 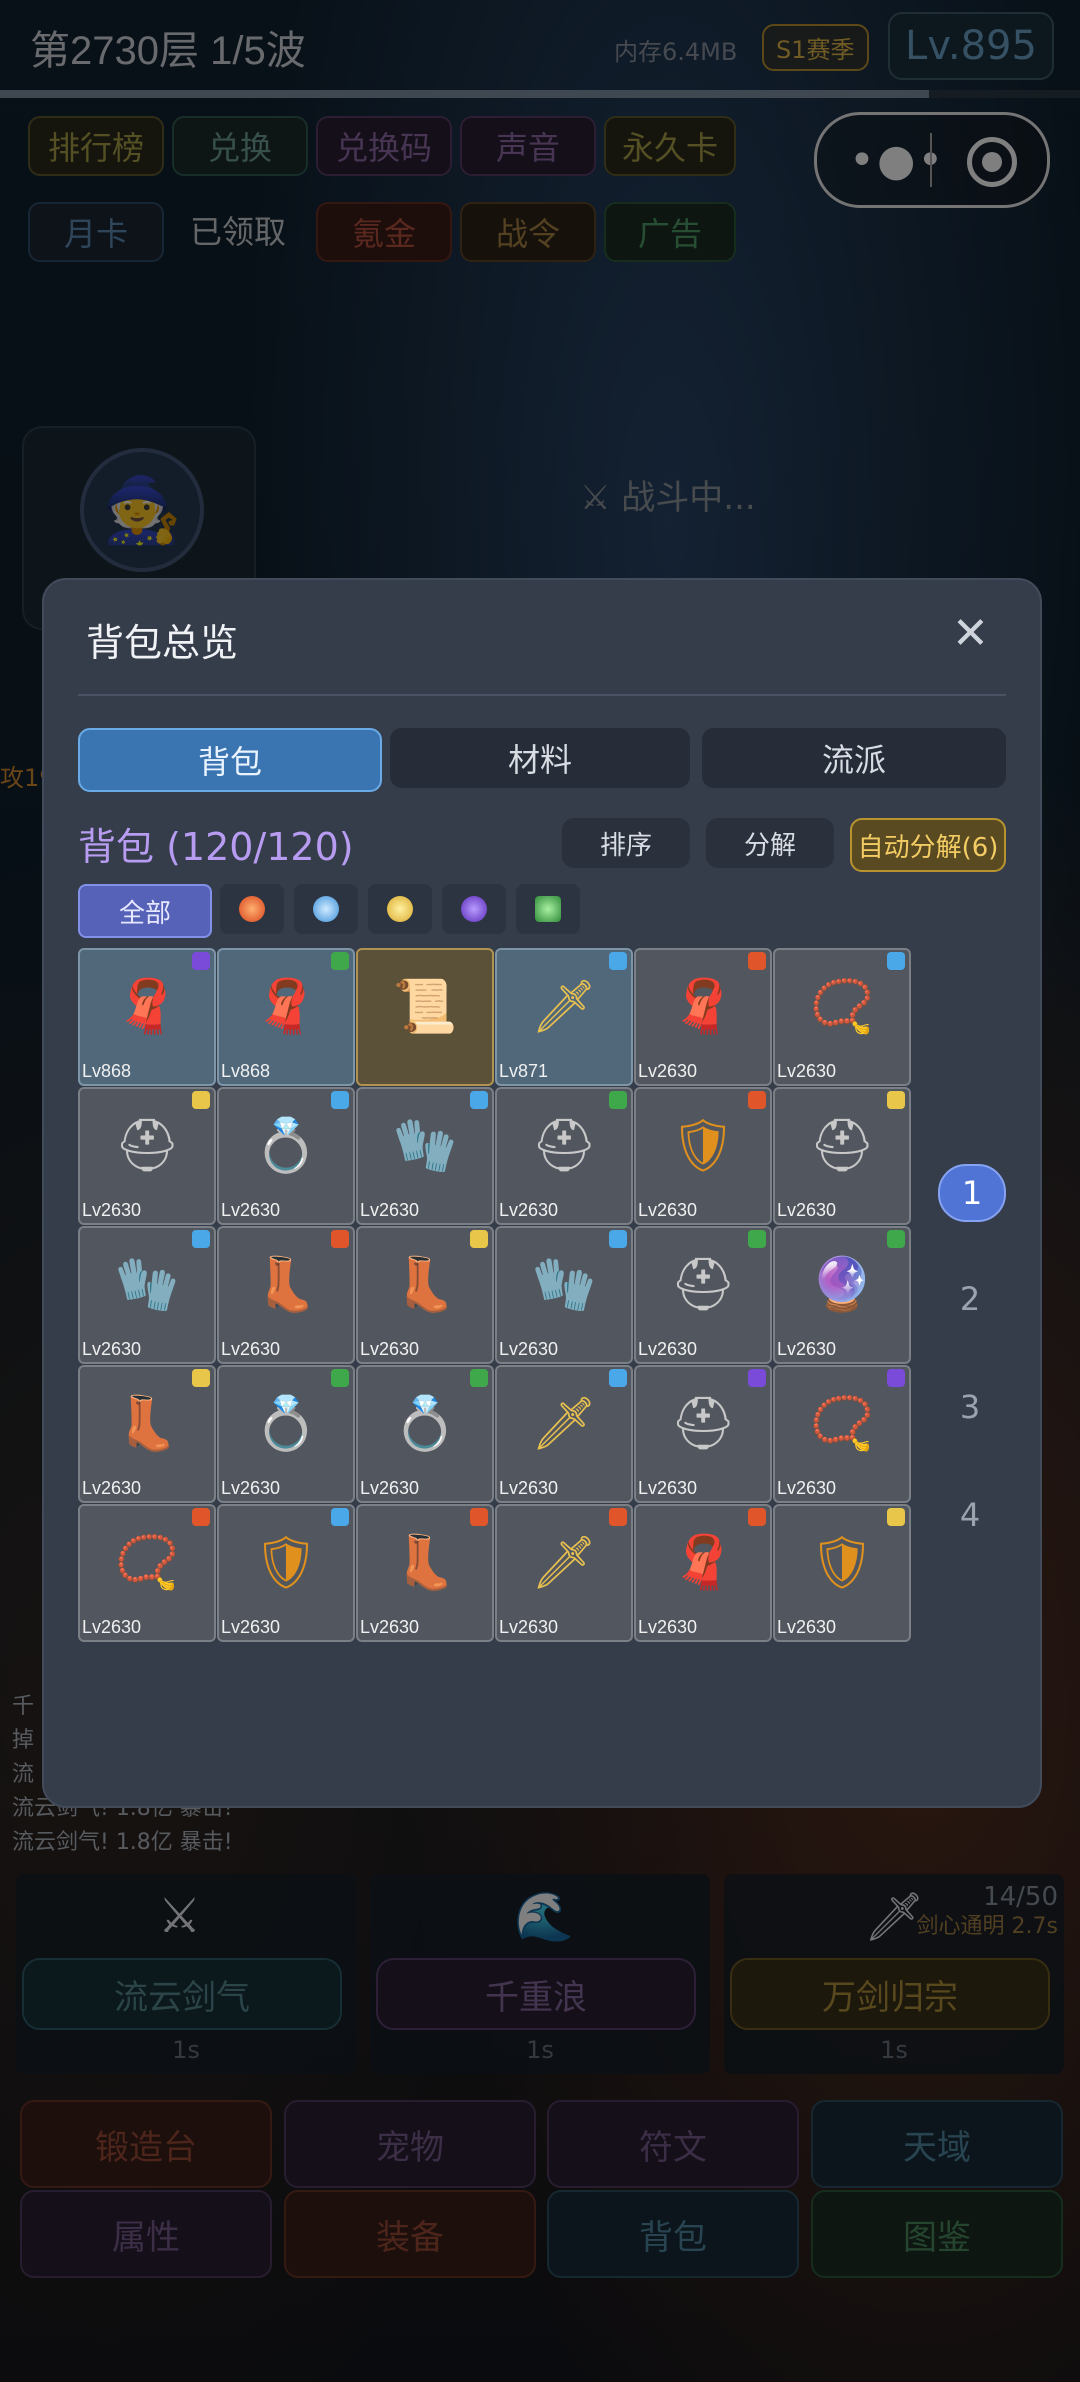 What do you see at coordinates (972, 1193) in the screenshot?
I see `page-1: 1` at bounding box center [972, 1193].